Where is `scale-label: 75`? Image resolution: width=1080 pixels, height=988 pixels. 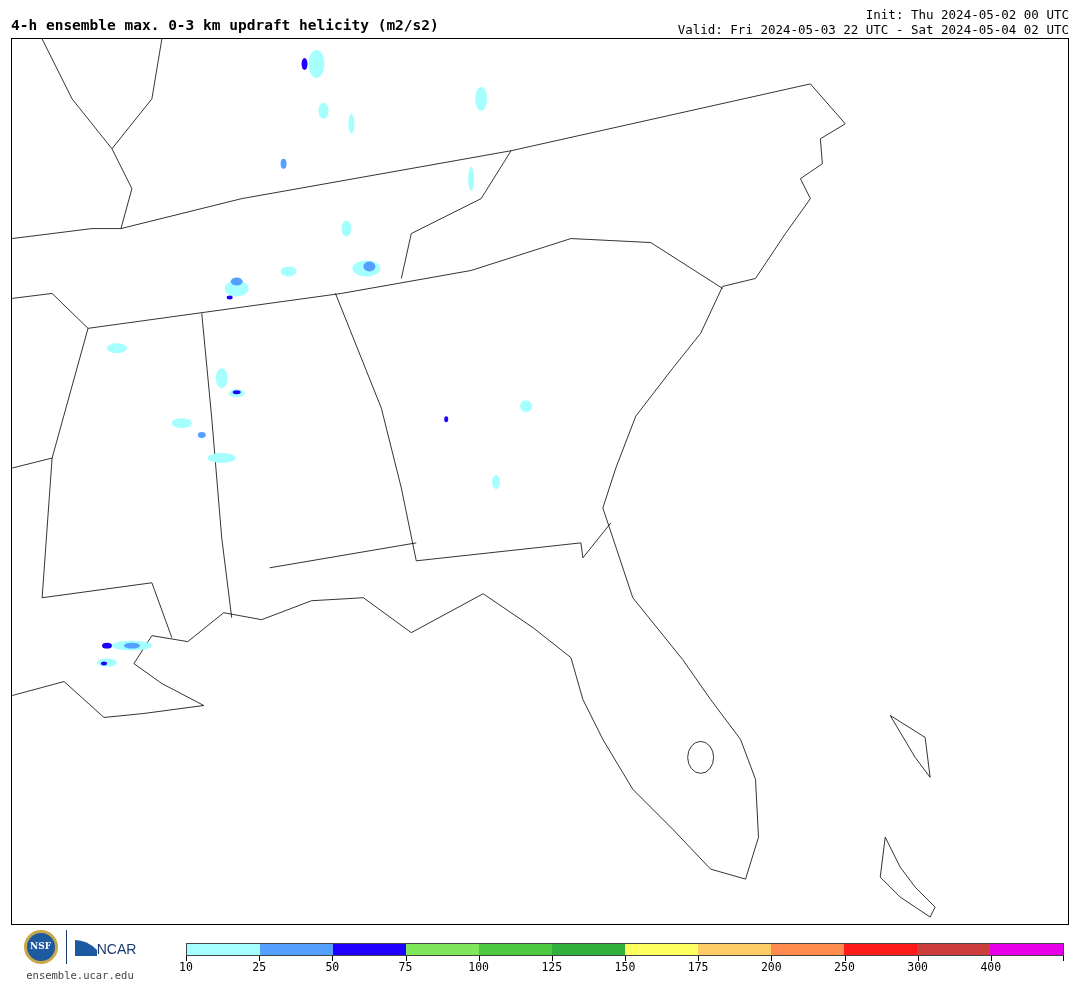
scale-label: 75 is located at coordinates (405, 968).